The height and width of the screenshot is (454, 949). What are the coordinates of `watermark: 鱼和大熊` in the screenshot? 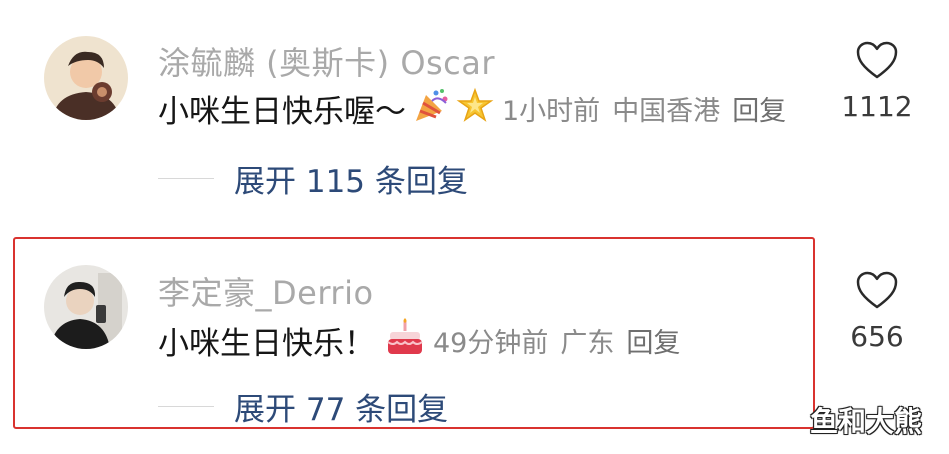 It's located at (866, 421).